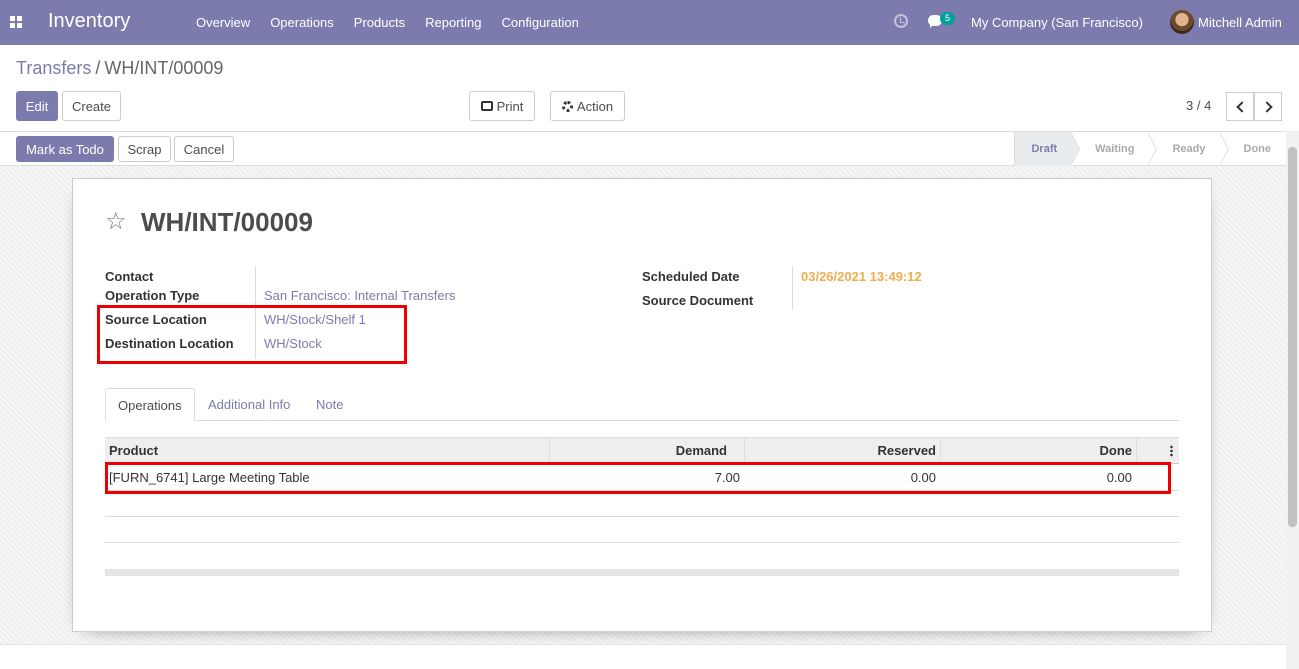 The height and width of the screenshot is (669, 1299). I want to click on gear-icon, so click(567, 106).